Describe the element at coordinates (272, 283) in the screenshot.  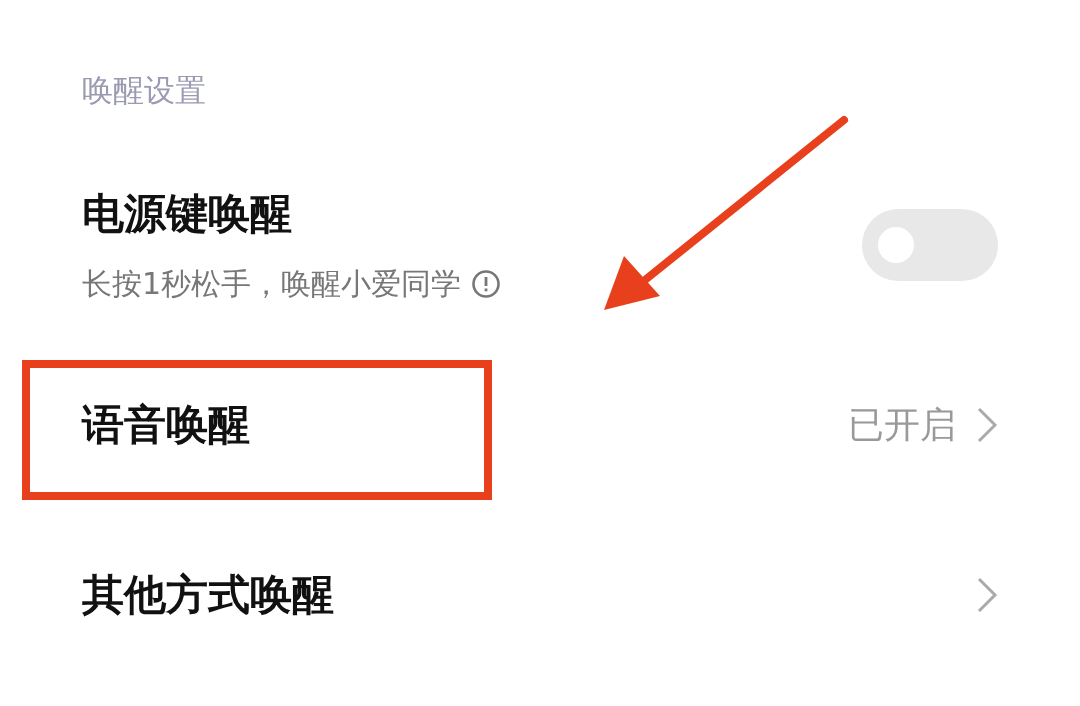
I see `setting-description: 长按1秒松手，唤醒小爱同学` at that location.